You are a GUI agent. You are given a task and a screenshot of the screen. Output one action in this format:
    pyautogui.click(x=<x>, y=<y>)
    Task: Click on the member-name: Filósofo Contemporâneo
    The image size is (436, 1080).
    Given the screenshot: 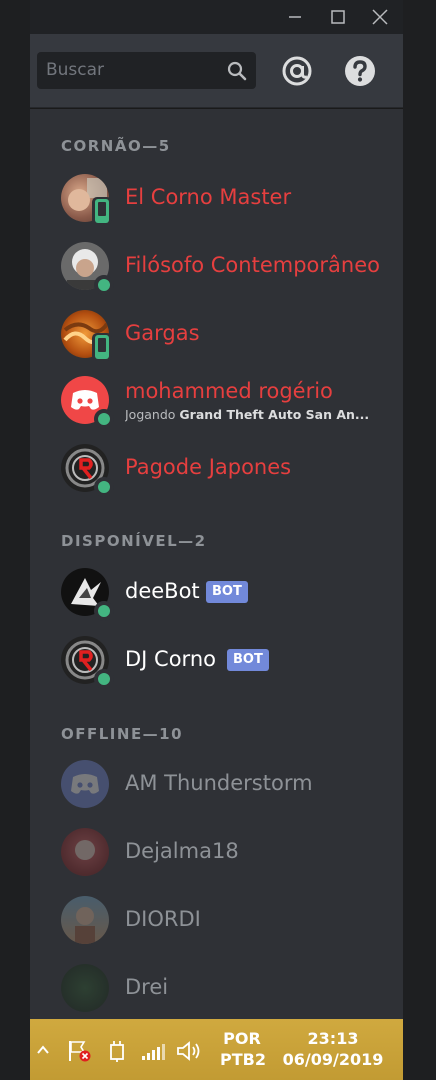 What is the action you would take?
    pyautogui.click(x=252, y=265)
    